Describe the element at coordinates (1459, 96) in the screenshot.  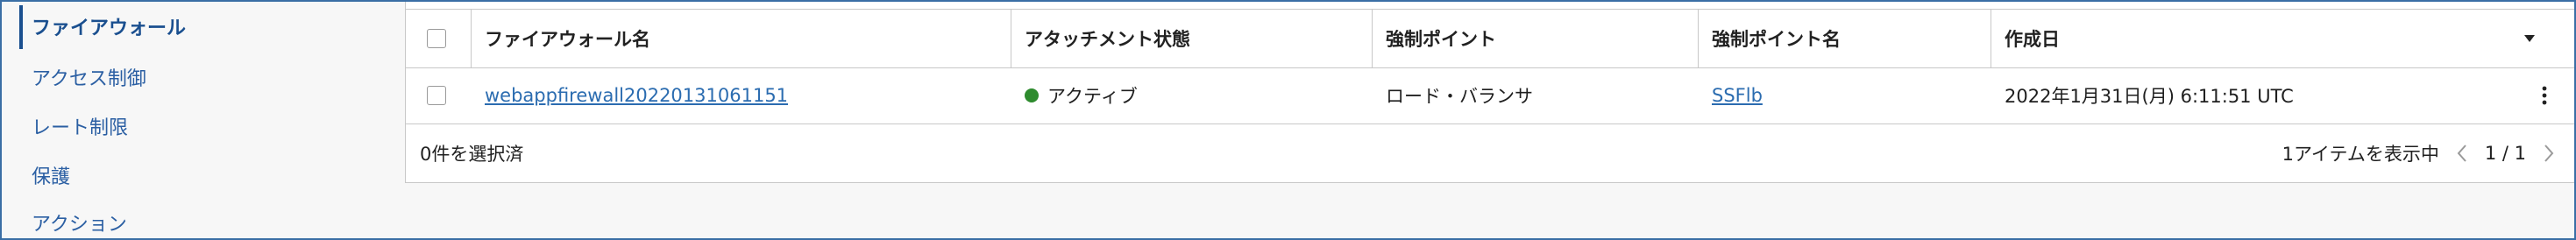
I see `cell-enforcement-point: ロード・バランサ` at that location.